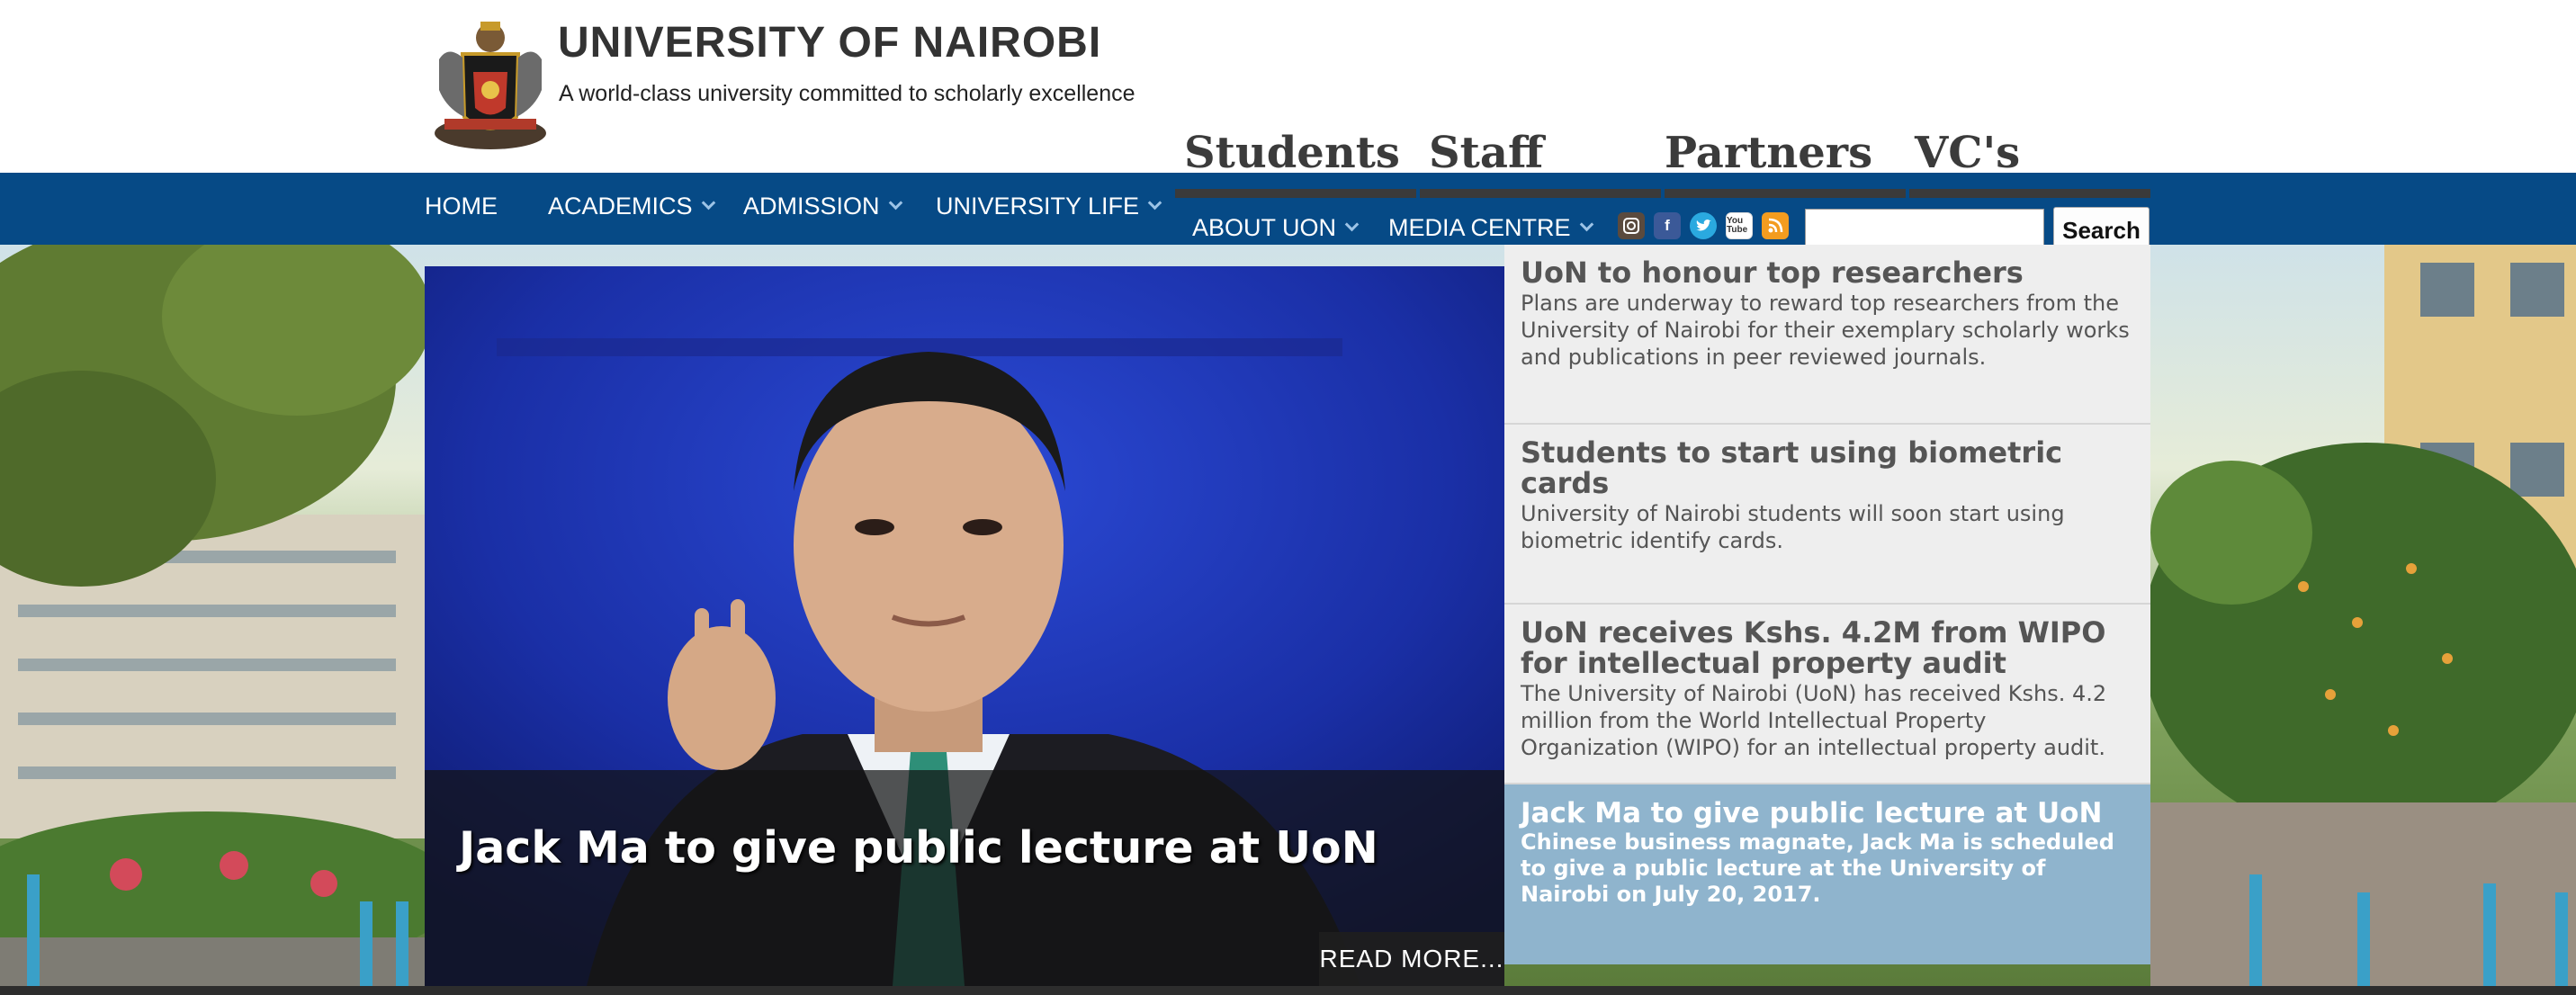 Image resolution: width=2576 pixels, height=995 pixels. I want to click on tab-partners: Partners, so click(1786, 161).